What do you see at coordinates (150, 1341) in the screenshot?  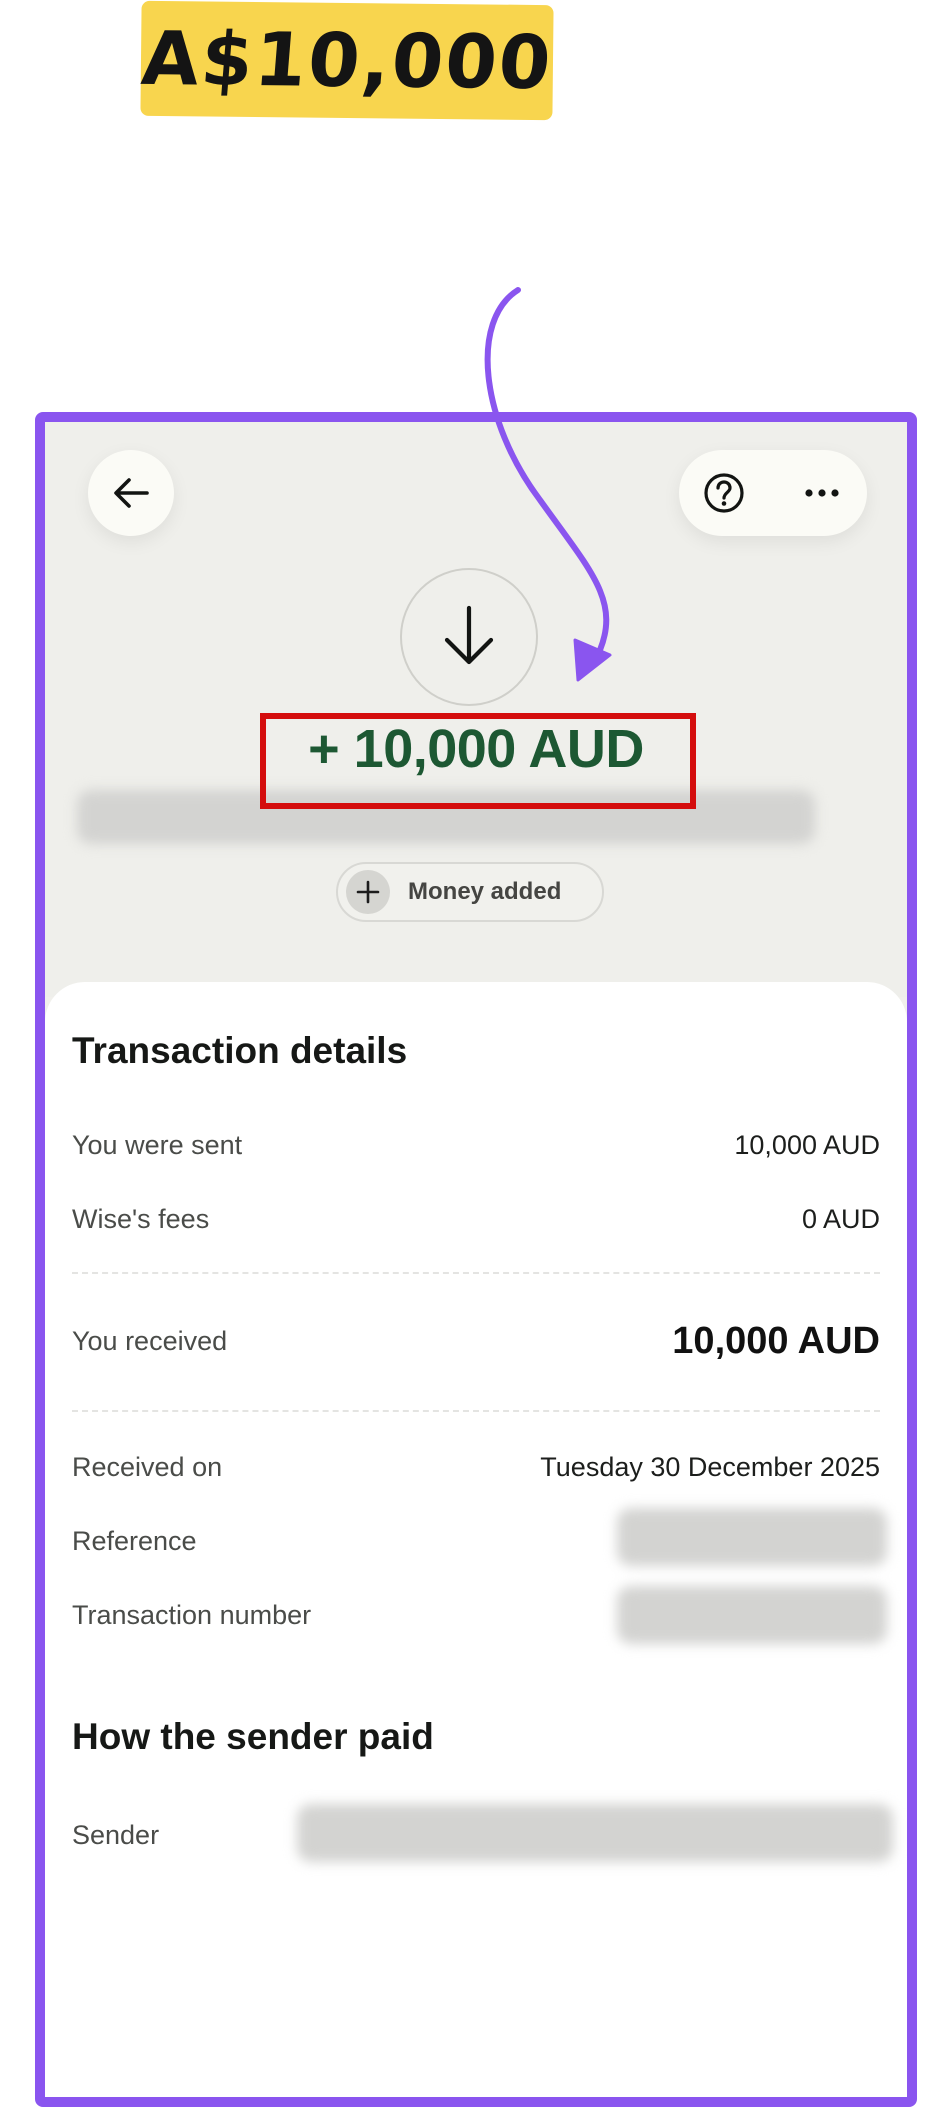 I see `received-label: You received` at bounding box center [150, 1341].